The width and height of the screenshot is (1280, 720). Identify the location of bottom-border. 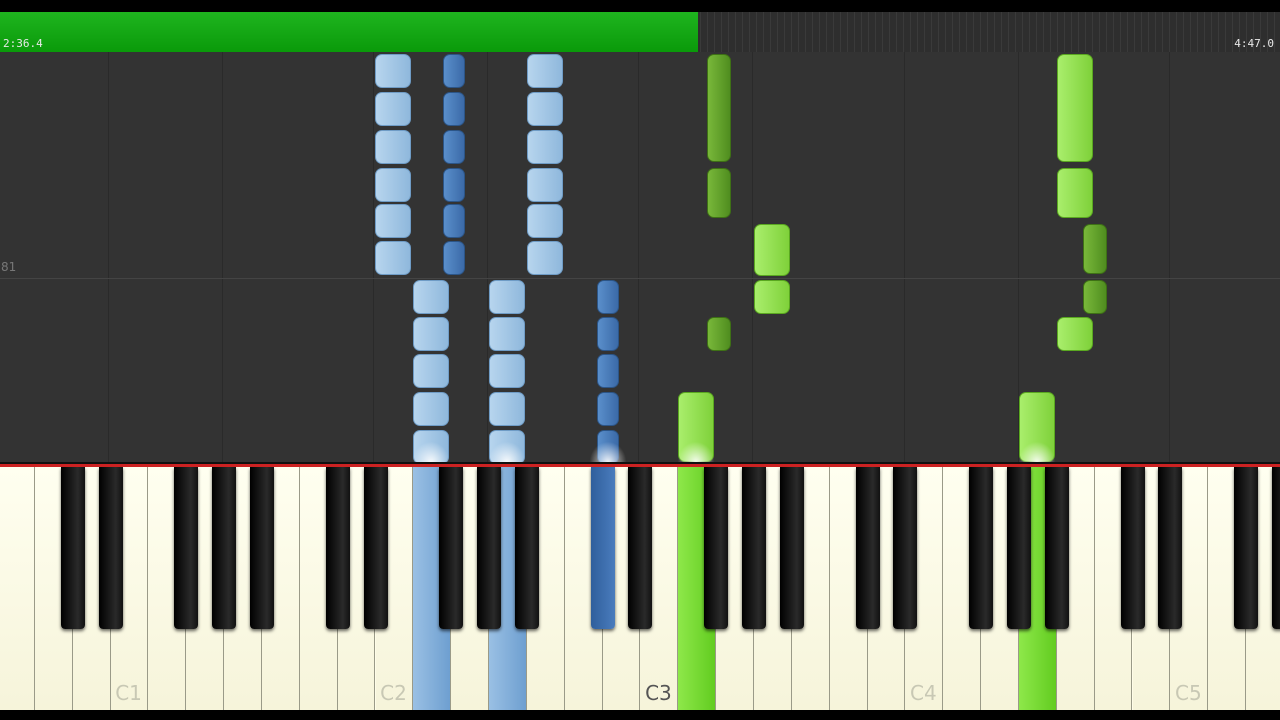
(640, 715).